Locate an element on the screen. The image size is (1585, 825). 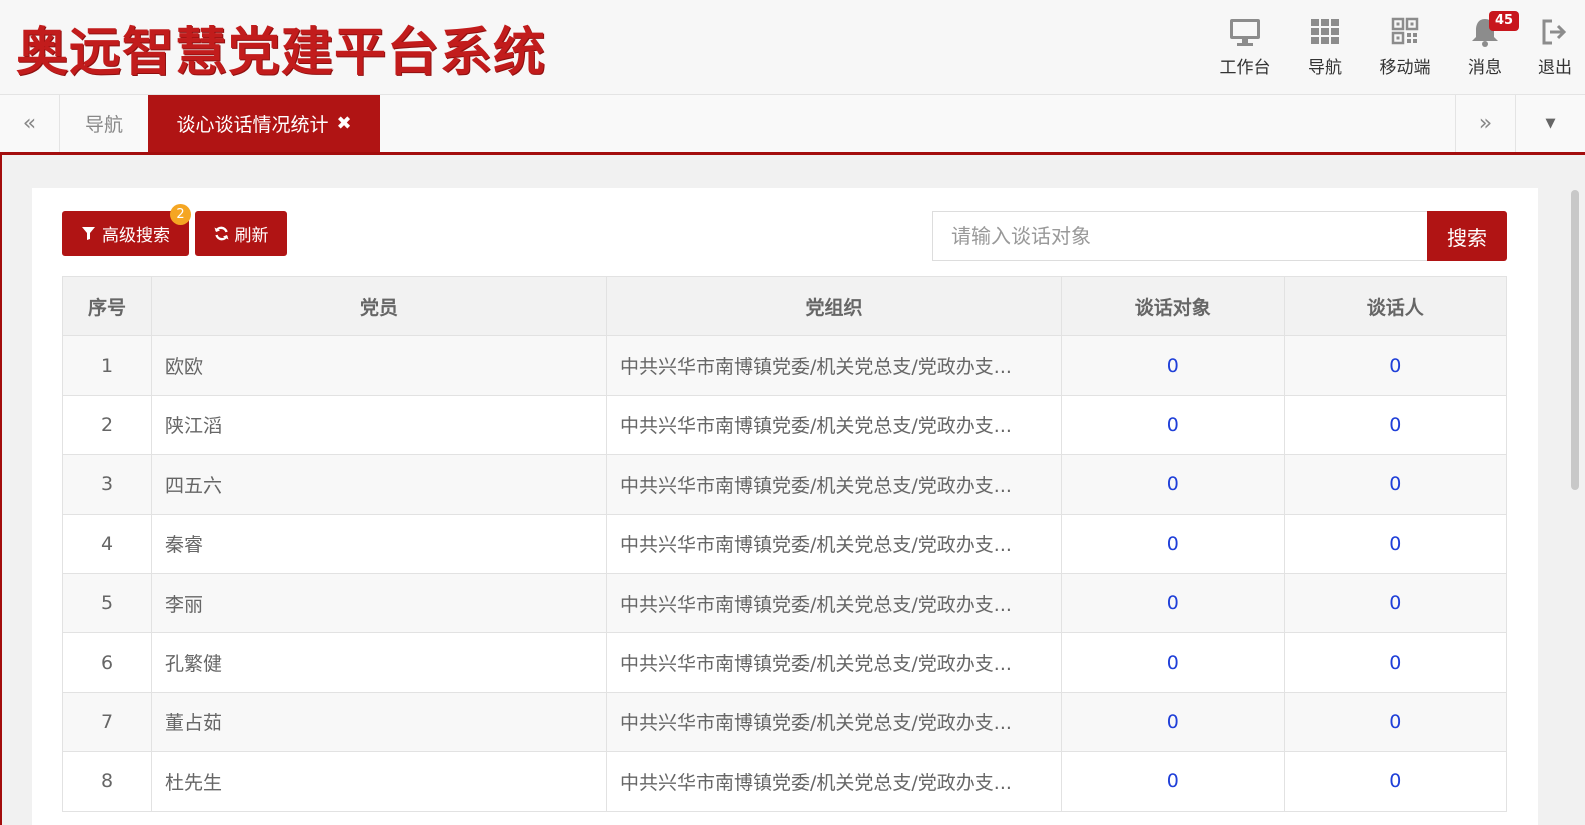
tab-bar: « 导航 谈心谈话情况统计 ✖ » ▼ is located at coordinates (792, 125).